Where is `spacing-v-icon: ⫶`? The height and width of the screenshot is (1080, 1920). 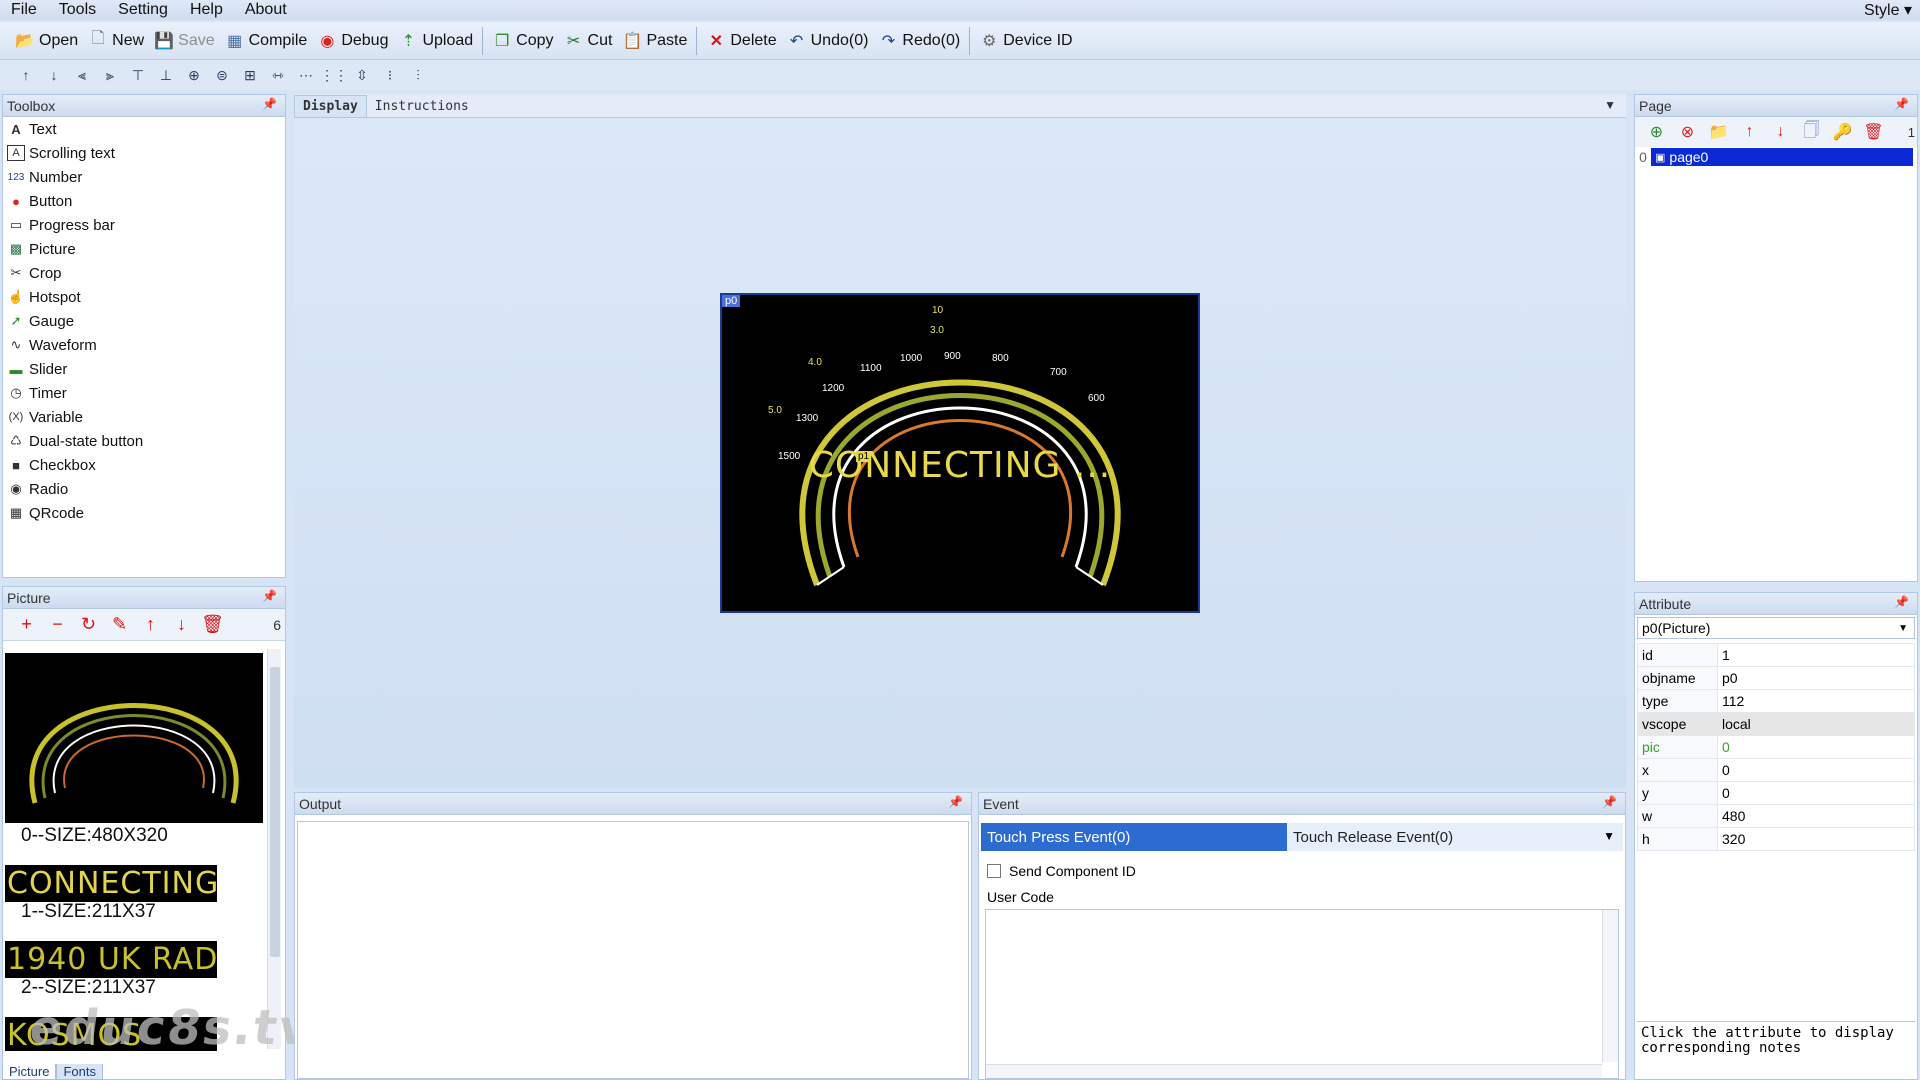
spacing-v-icon: ⫶ is located at coordinates (418, 75).